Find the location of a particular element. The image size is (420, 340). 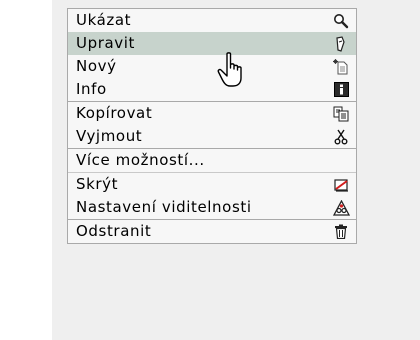

menu-item-info: Info is located at coordinates (212, 89).